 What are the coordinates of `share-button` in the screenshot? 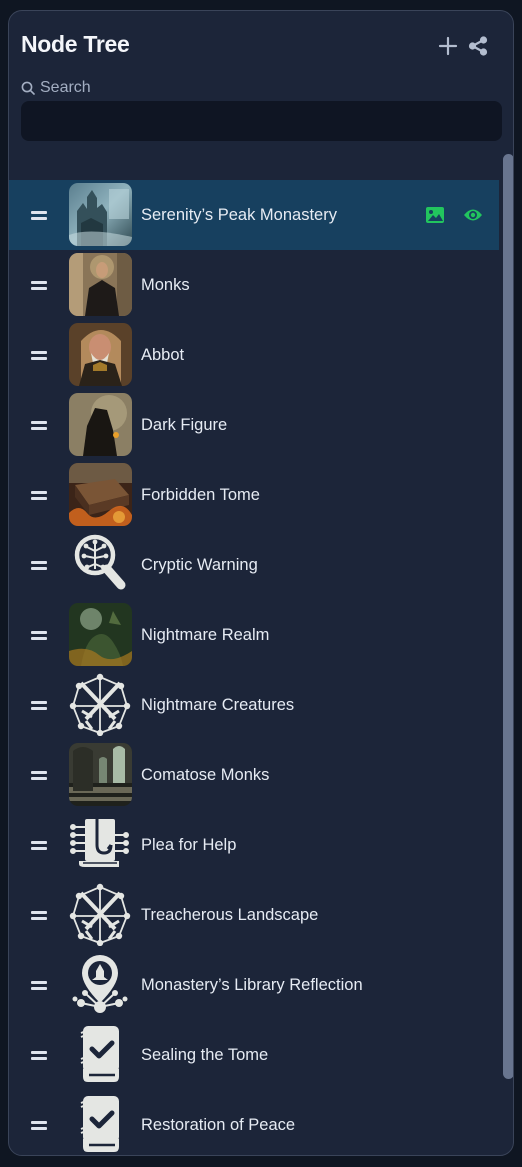 It's located at (478, 46).